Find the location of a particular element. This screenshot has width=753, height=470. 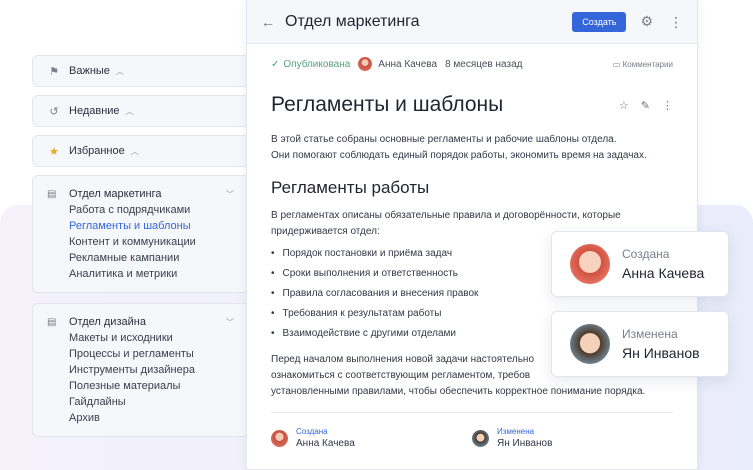

sidebar-item-campaigns: Рекламные кампании is located at coordinates (159, 258).